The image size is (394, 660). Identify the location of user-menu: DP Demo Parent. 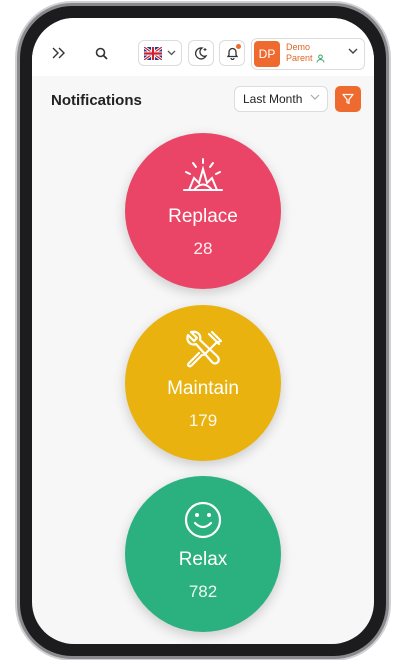
(308, 54).